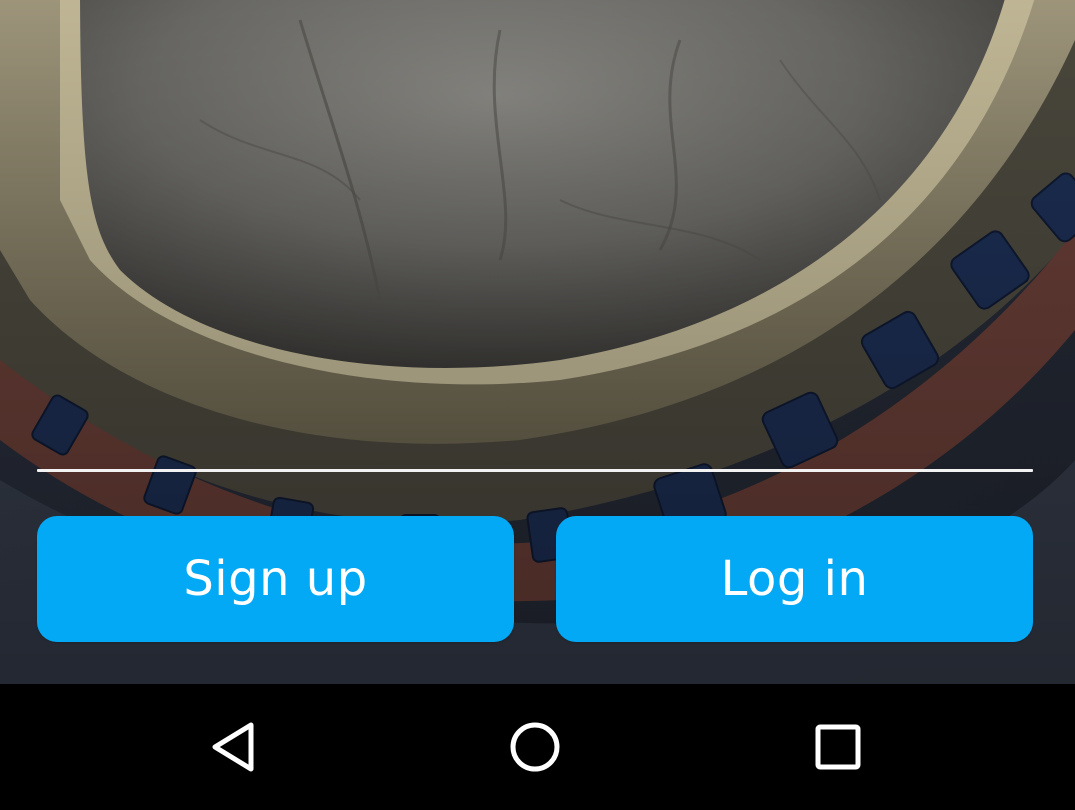 This screenshot has height=810, width=1075. I want to click on nav-recents-button, so click(838, 747).